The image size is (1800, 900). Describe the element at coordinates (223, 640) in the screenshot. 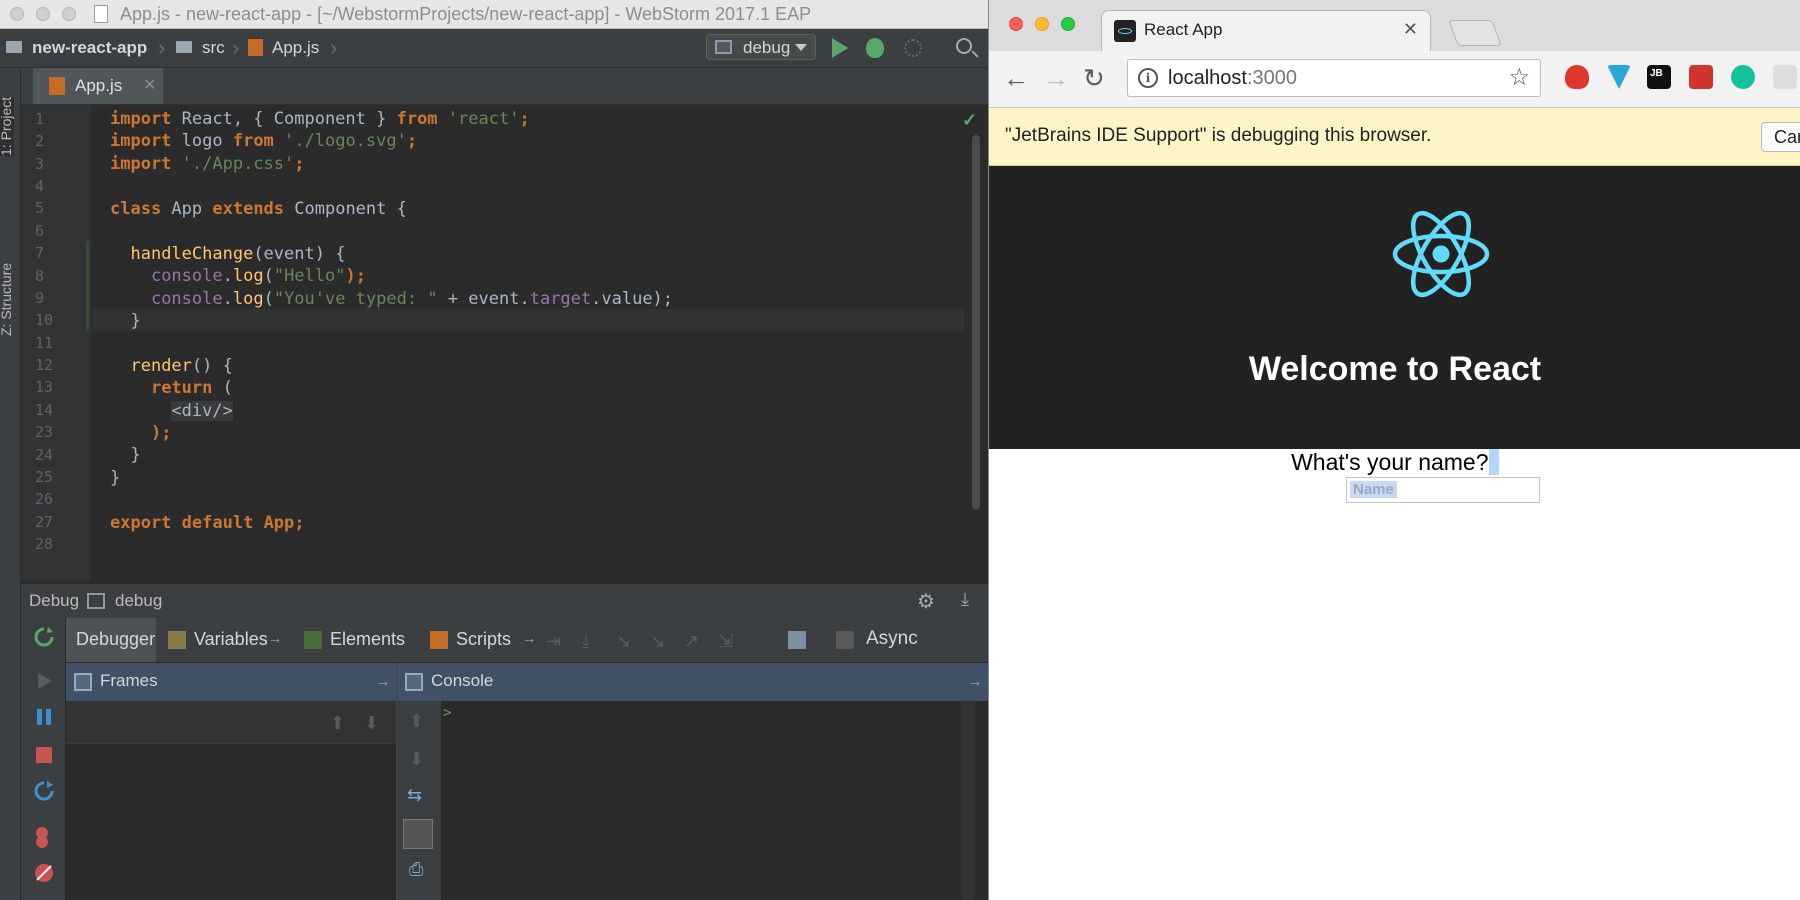

I see `tab-variables: Variables →` at that location.